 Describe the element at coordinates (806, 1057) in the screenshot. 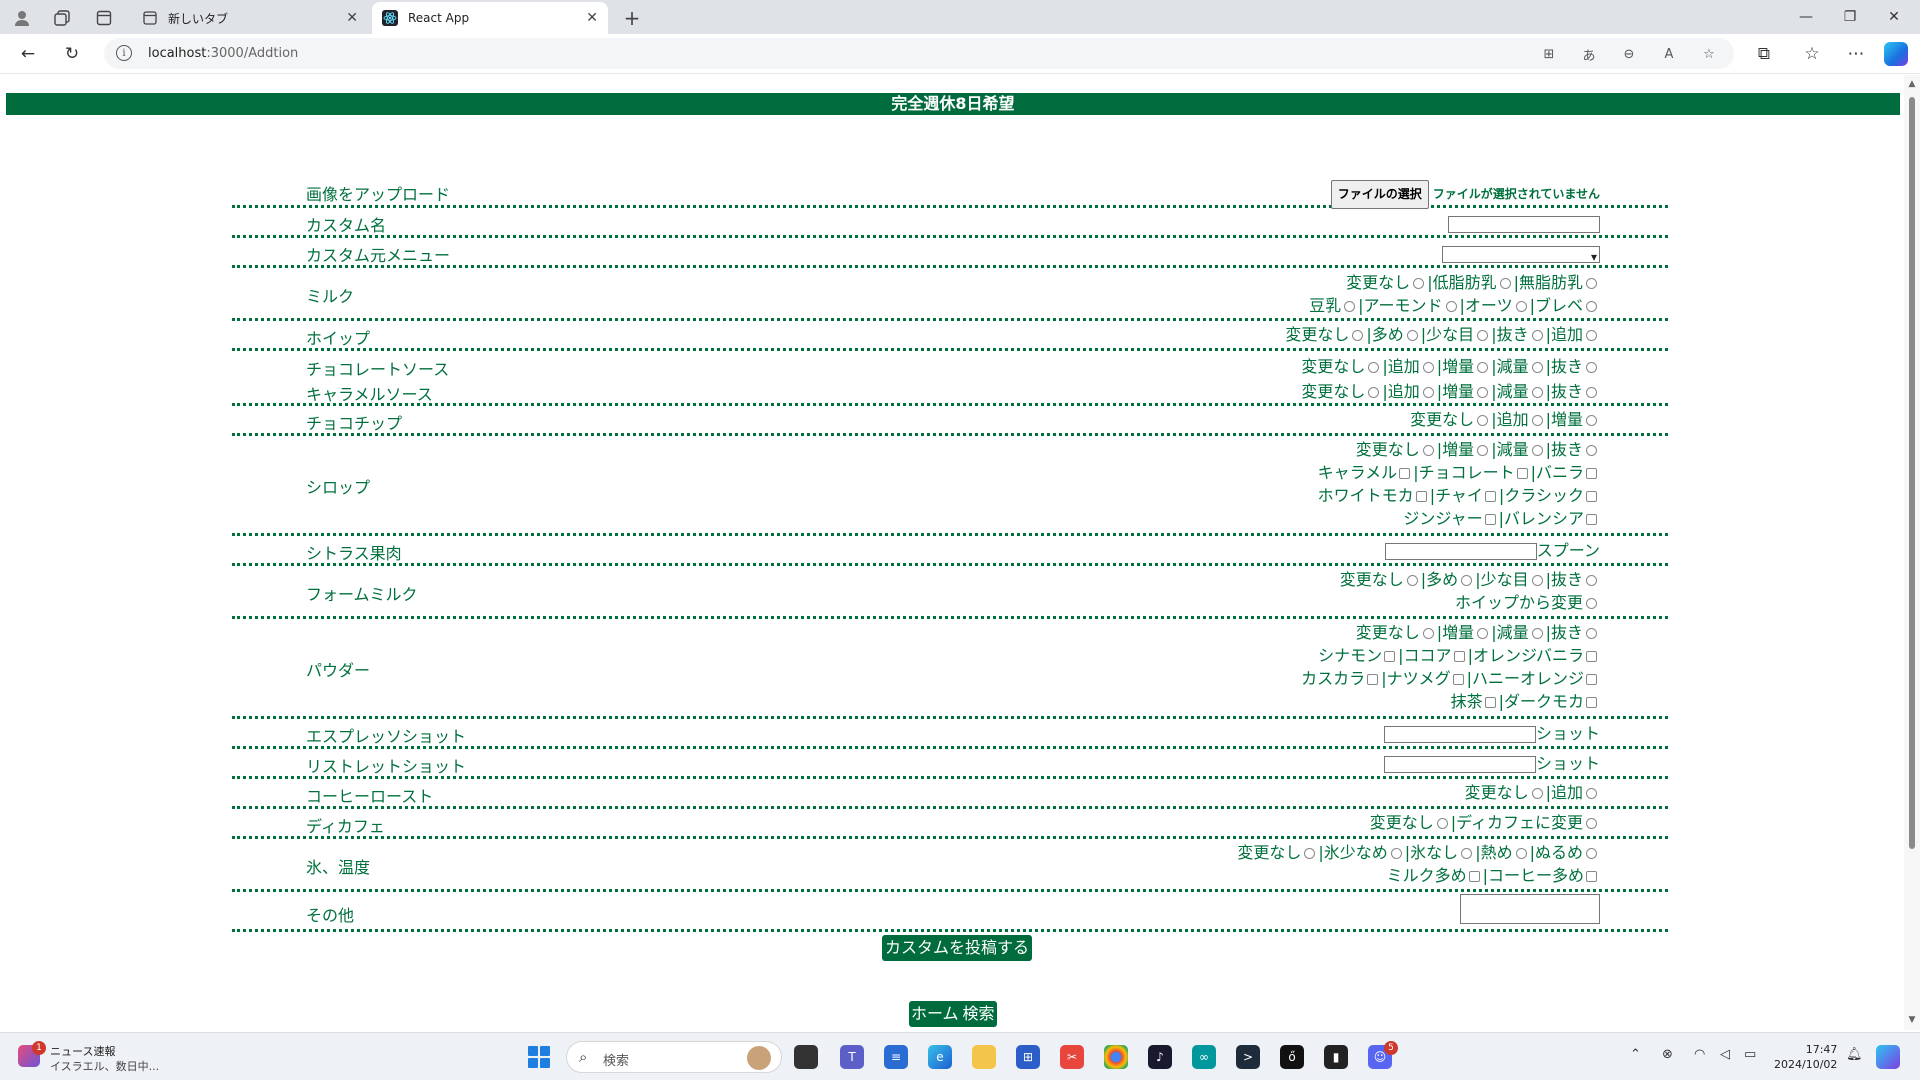

I see `task-view-icon` at that location.